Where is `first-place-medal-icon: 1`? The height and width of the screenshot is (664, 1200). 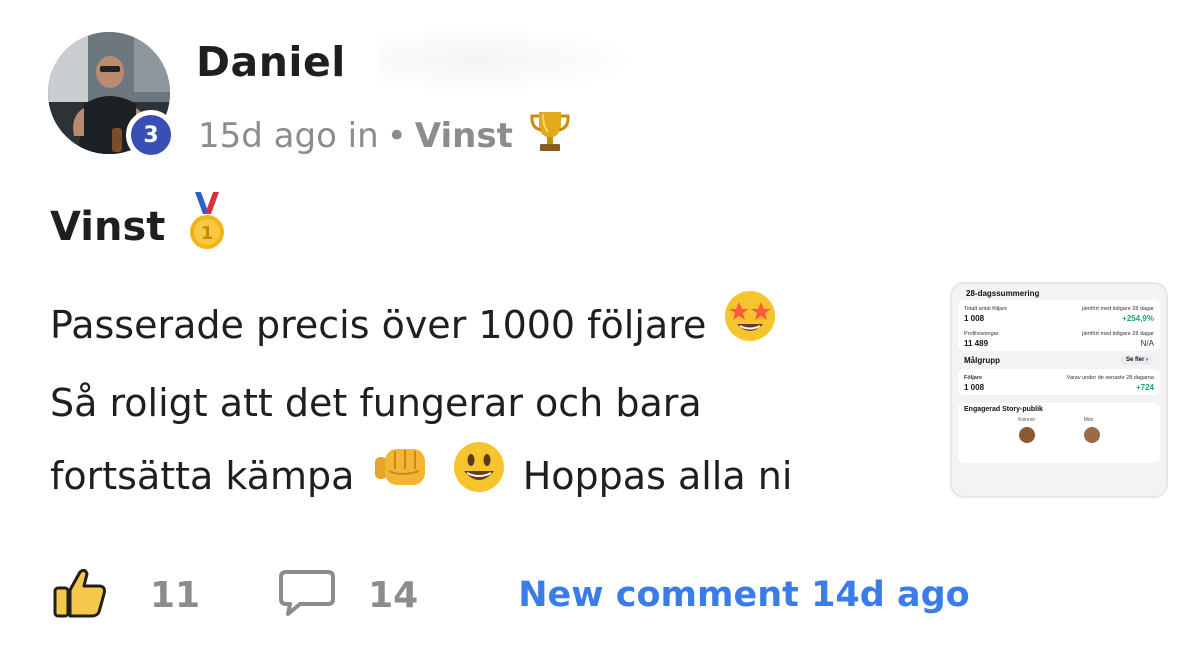
first-place-medal-icon: 1 is located at coordinates (207, 227).